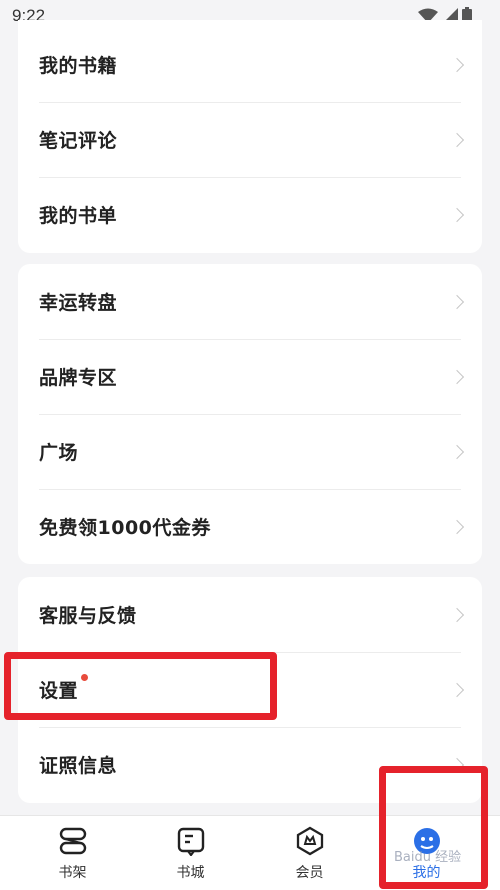  I want to click on menu-item-label: 设置, so click(59, 691).